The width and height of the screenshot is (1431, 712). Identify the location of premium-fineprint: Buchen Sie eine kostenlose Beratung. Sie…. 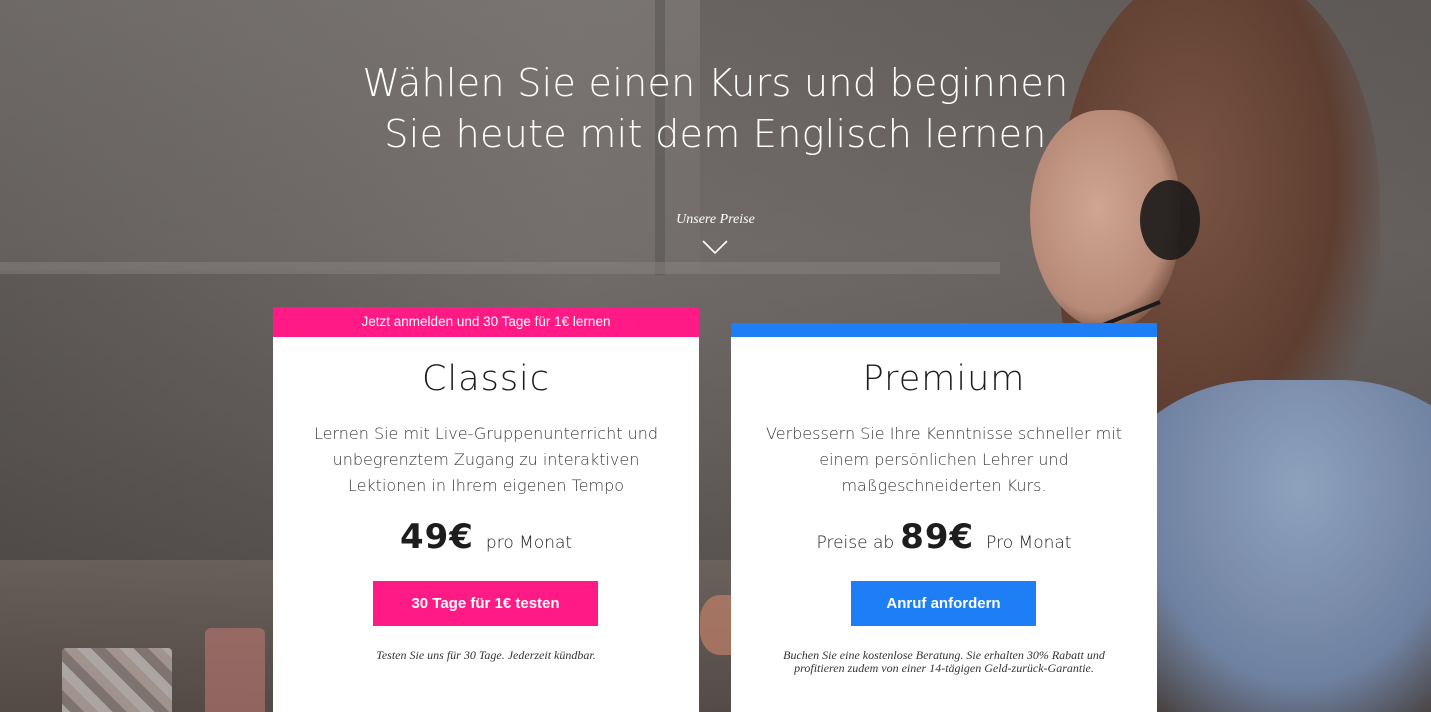
(944, 661).